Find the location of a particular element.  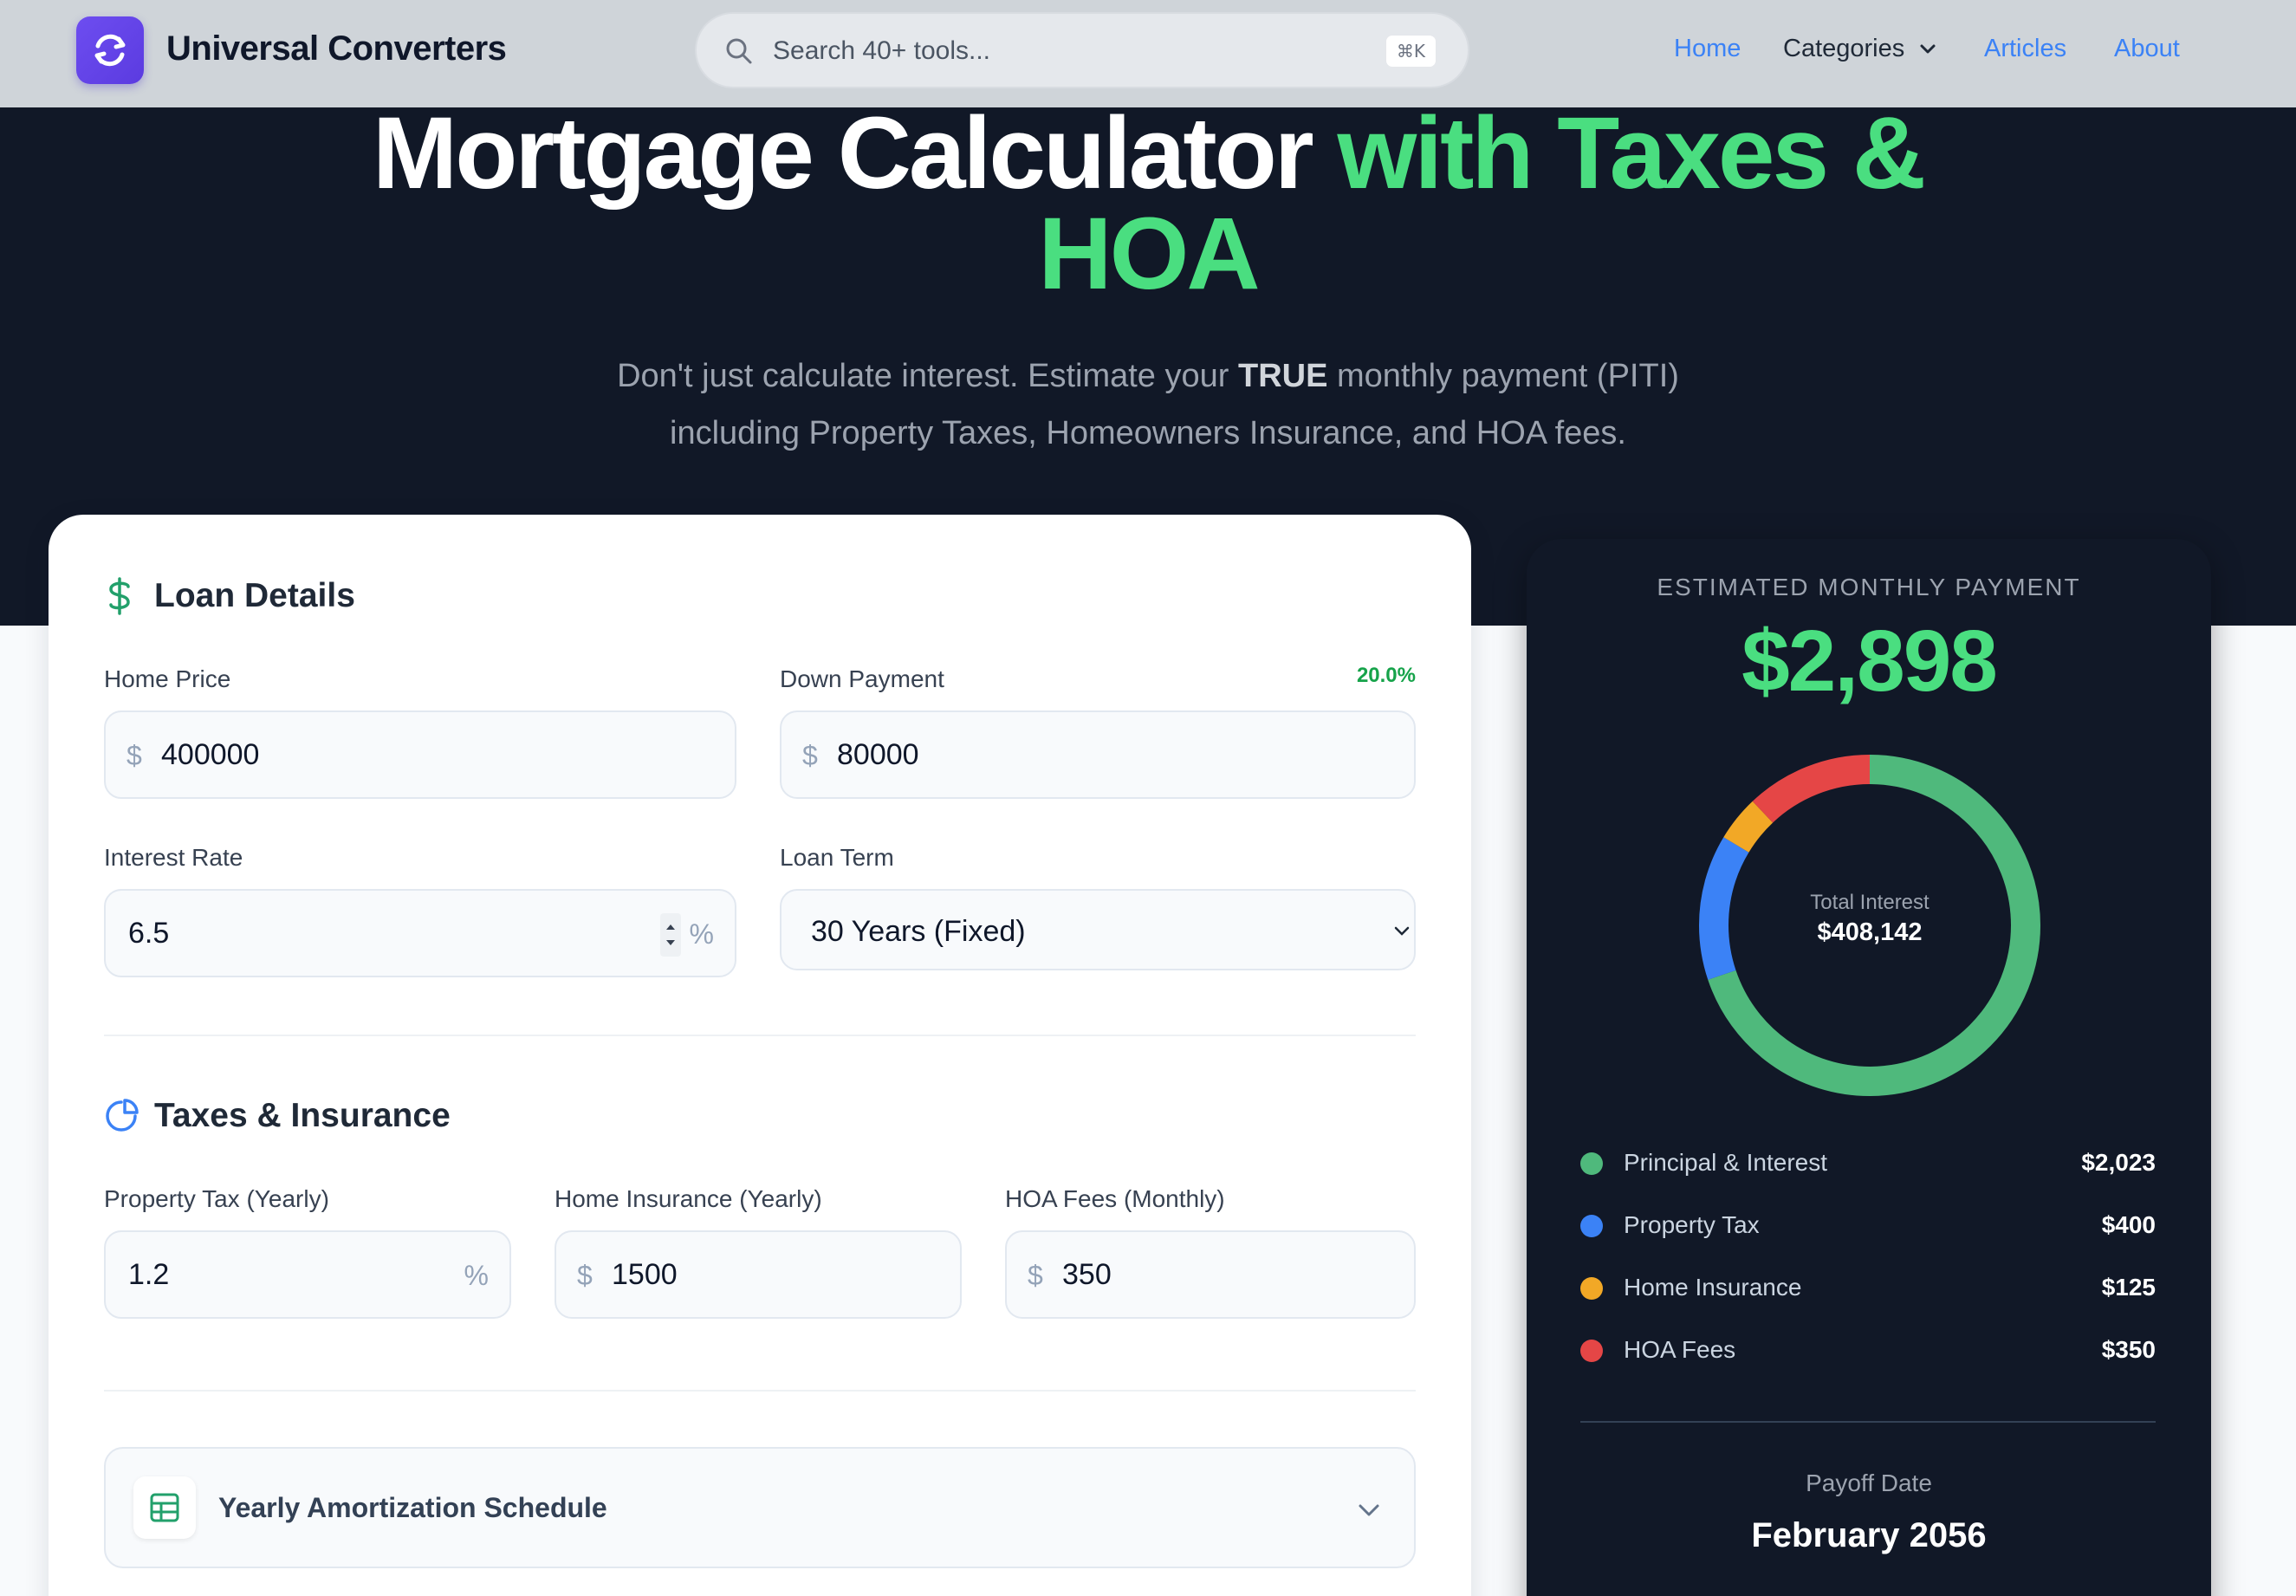

interest-rate-field: 6.5 % is located at coordinates (420, 933).